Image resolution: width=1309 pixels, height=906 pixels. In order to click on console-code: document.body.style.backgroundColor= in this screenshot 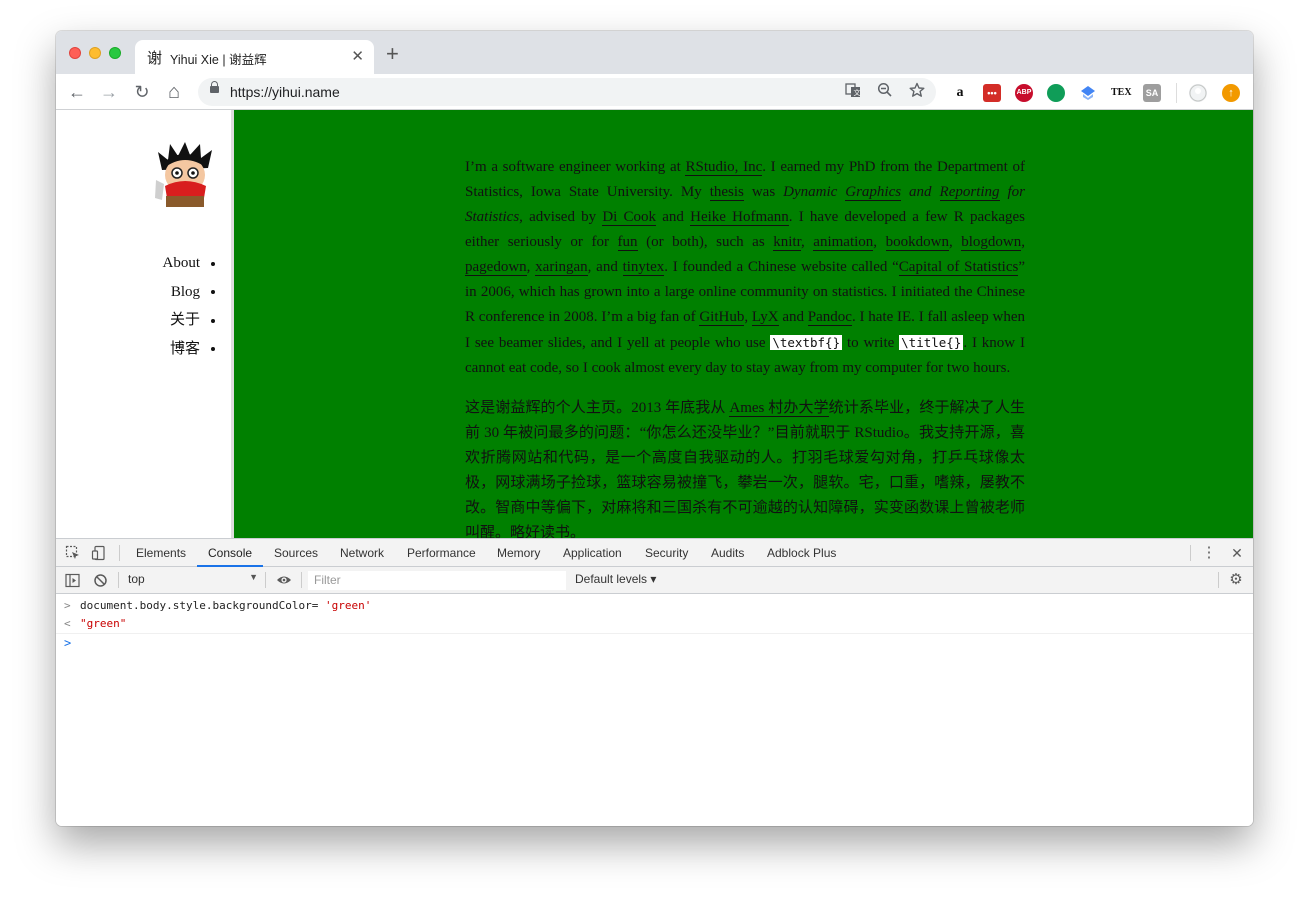, I will do `click(203, 605)`.